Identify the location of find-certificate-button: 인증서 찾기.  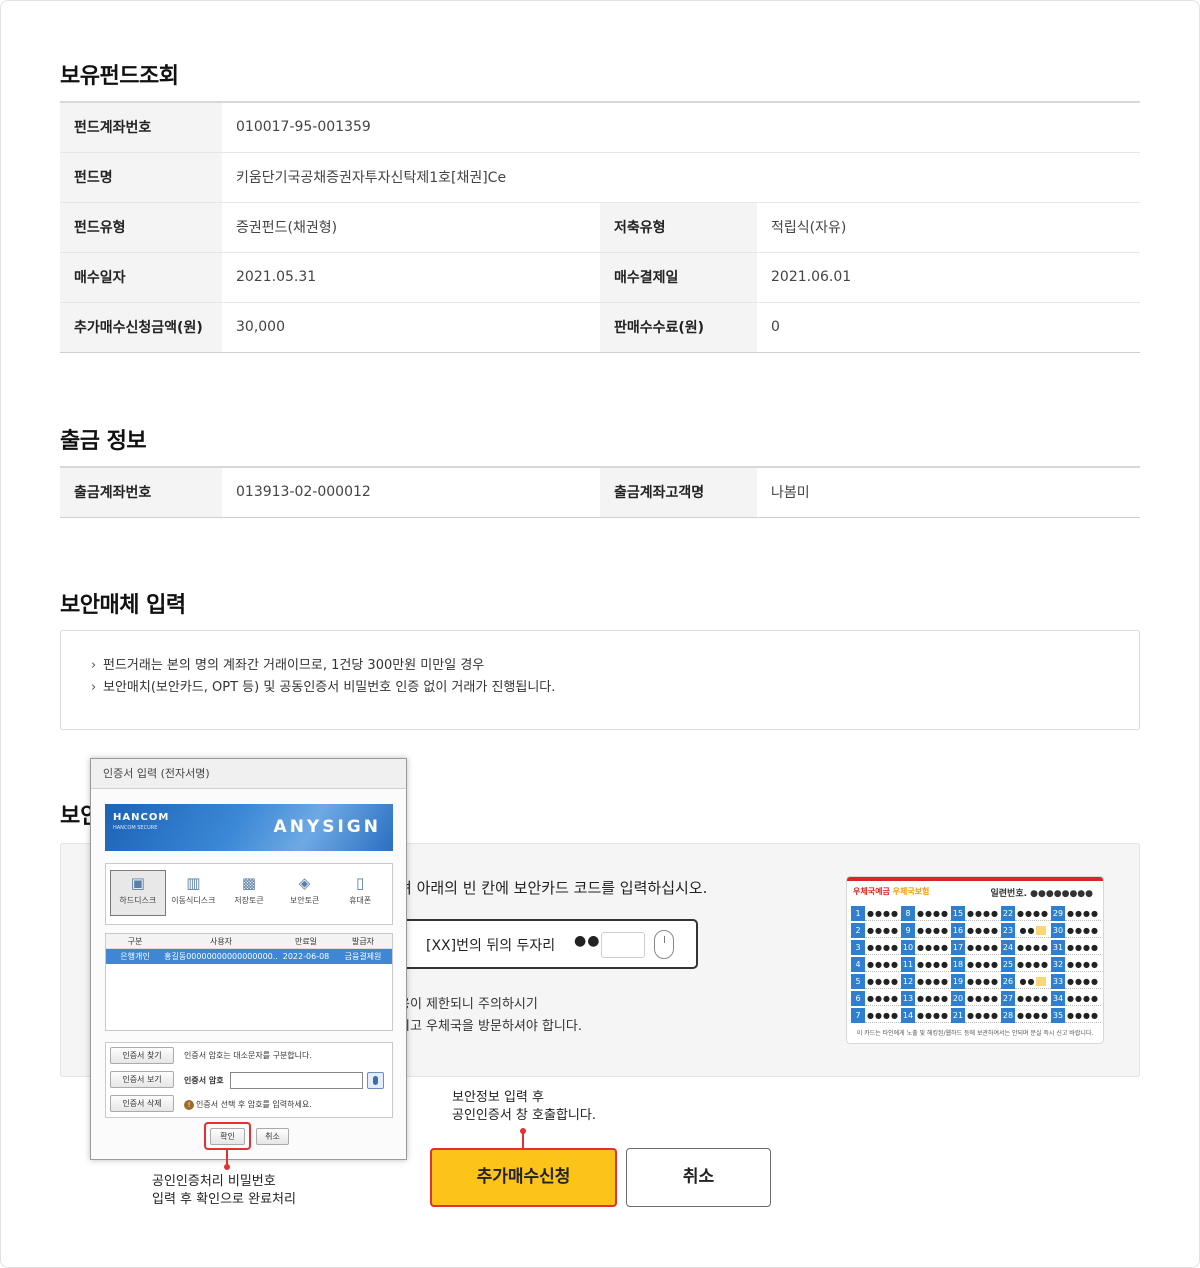
(142, 1055).